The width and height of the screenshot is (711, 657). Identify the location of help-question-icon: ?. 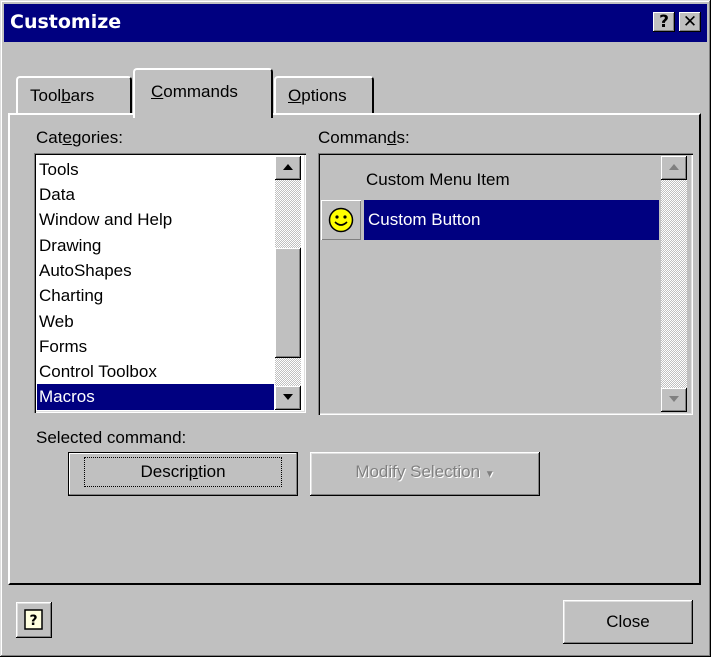
(33, 619).